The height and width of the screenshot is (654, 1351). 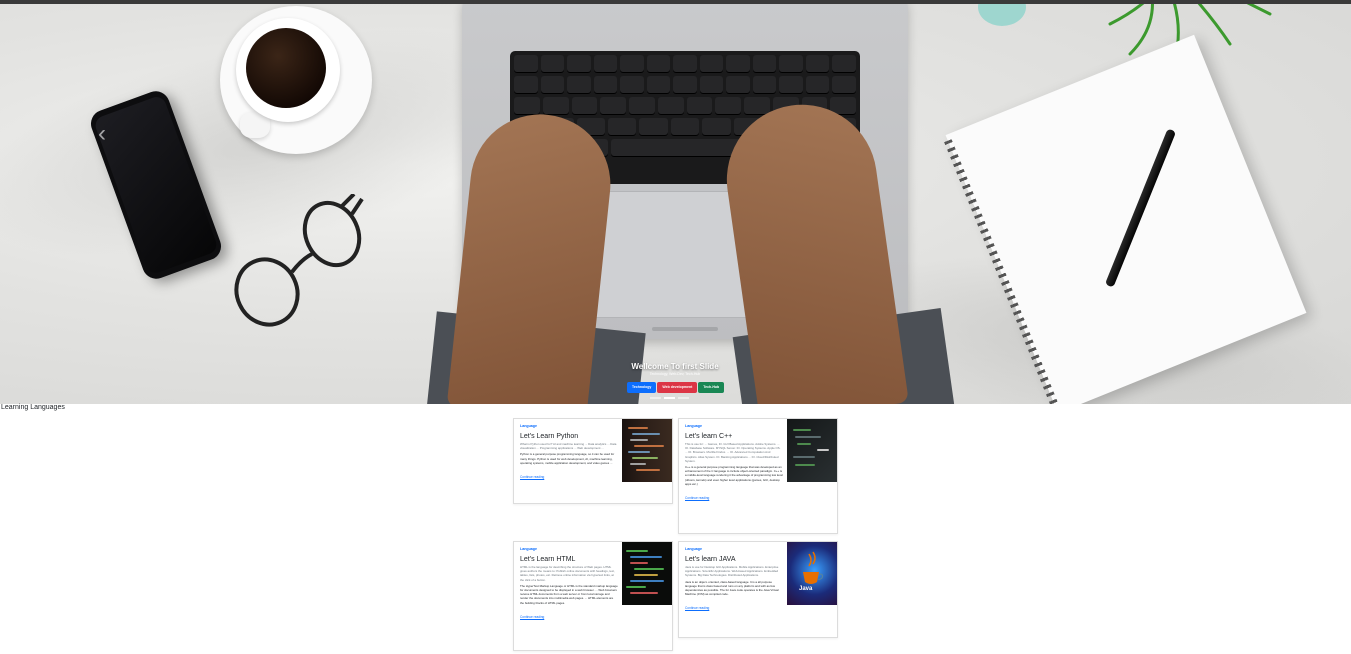 What do you see at coordinates (548, 559) in the screenshot?
I see `card-title: Let's Learn HTML` at bounding box center [548, 559].